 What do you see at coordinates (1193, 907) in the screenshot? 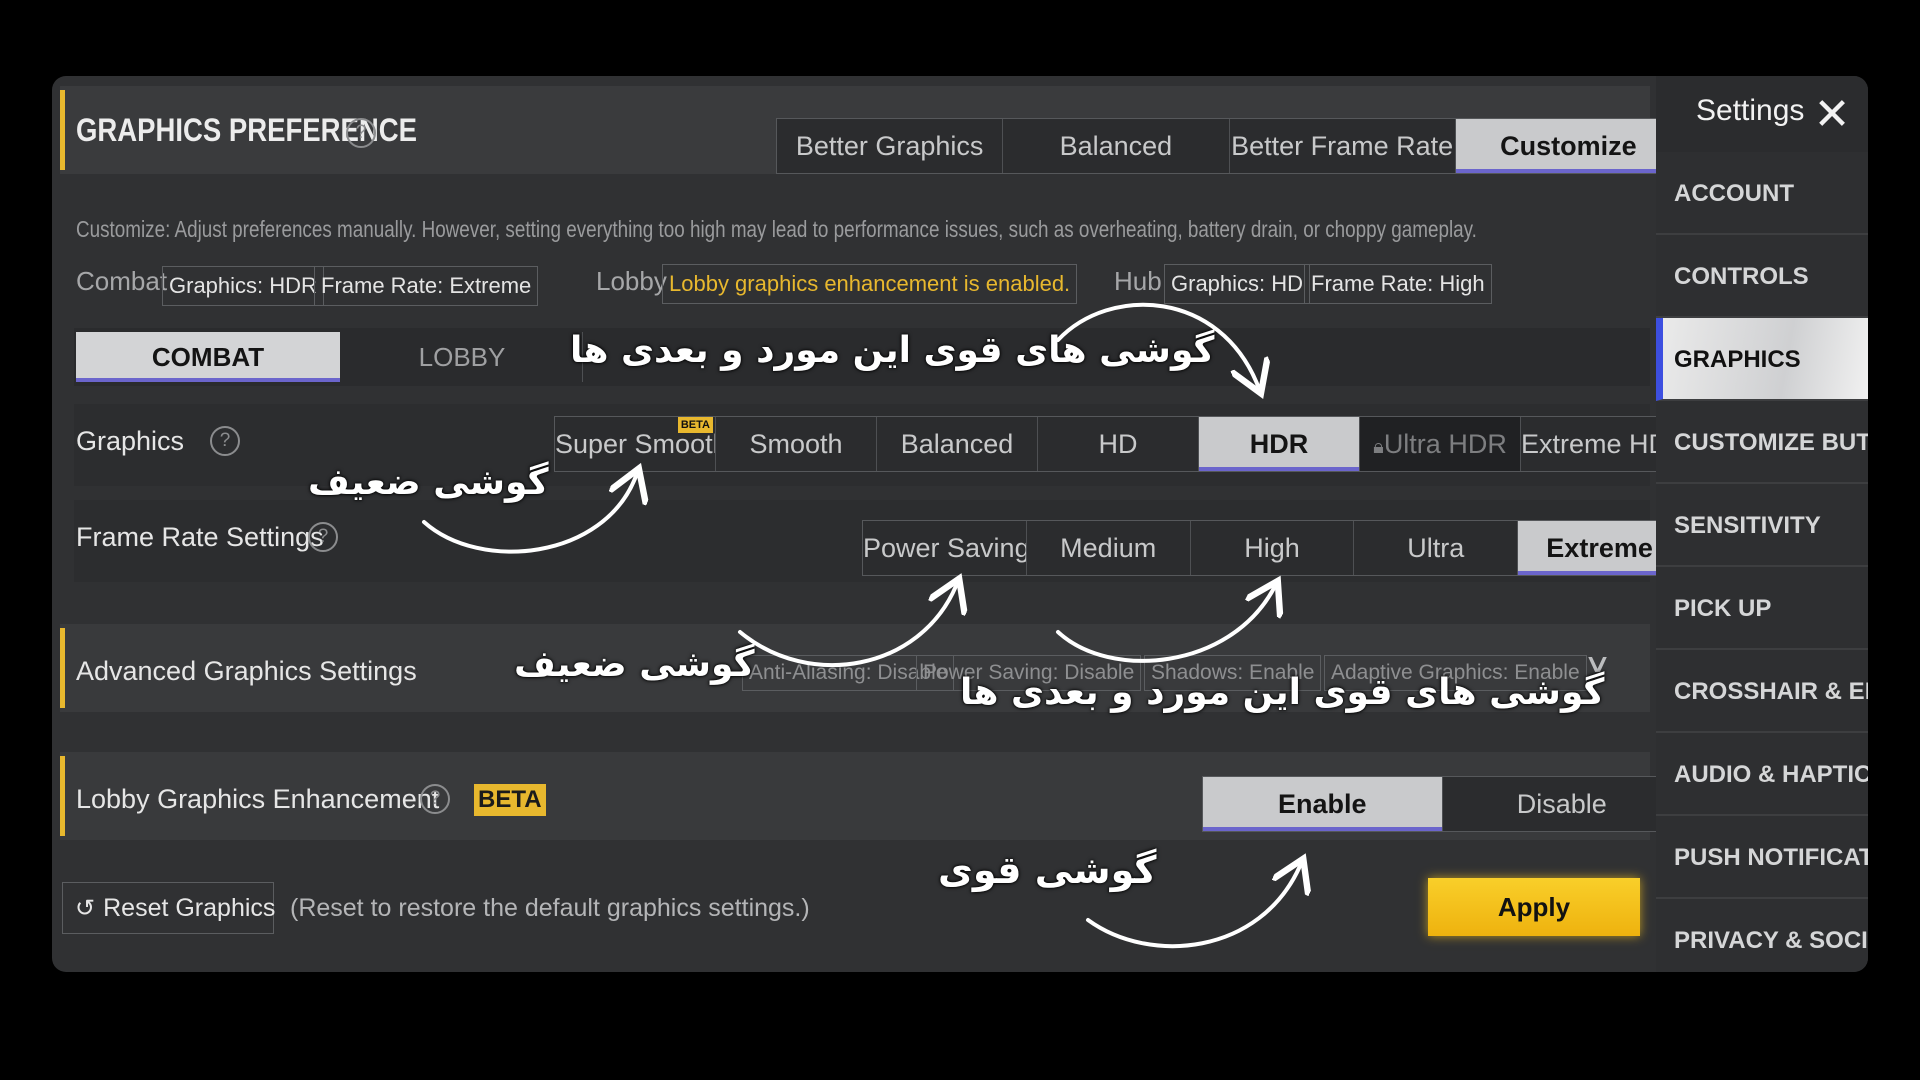
I see `arrow-to-enable` at bounding box center [1193, 907].